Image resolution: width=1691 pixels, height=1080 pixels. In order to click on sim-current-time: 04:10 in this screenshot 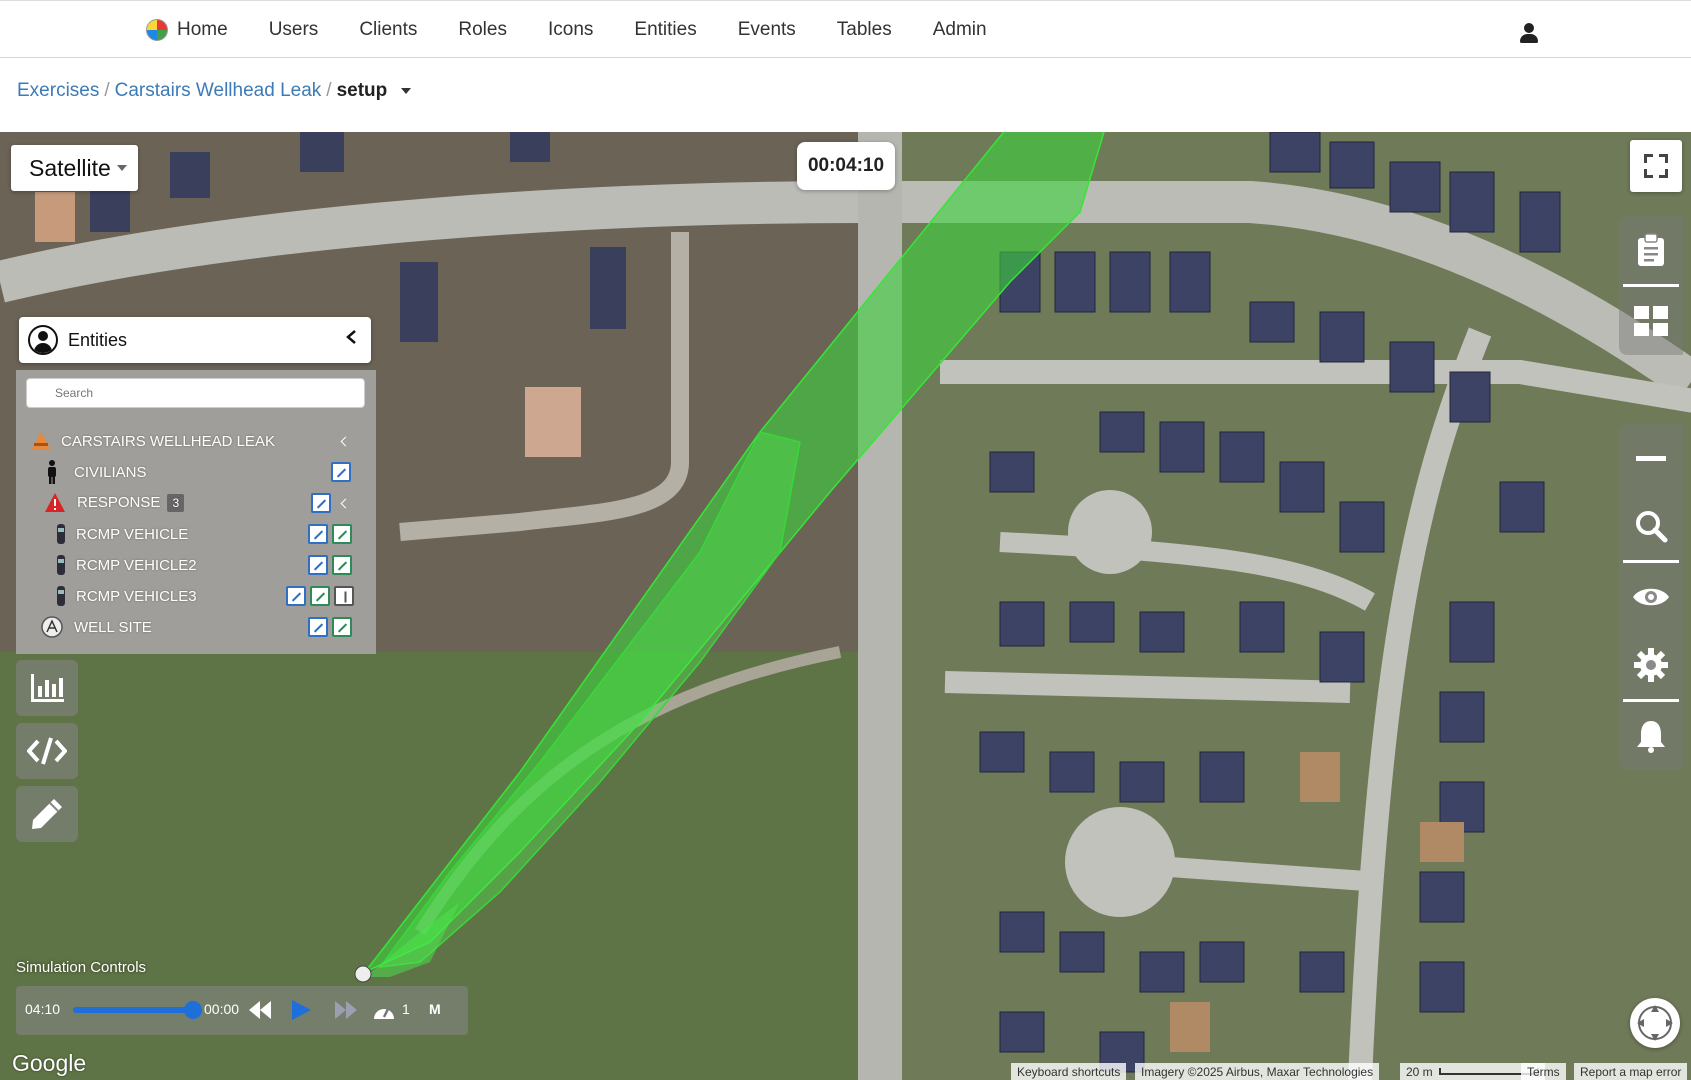, I will do `click(43, 1009)`.